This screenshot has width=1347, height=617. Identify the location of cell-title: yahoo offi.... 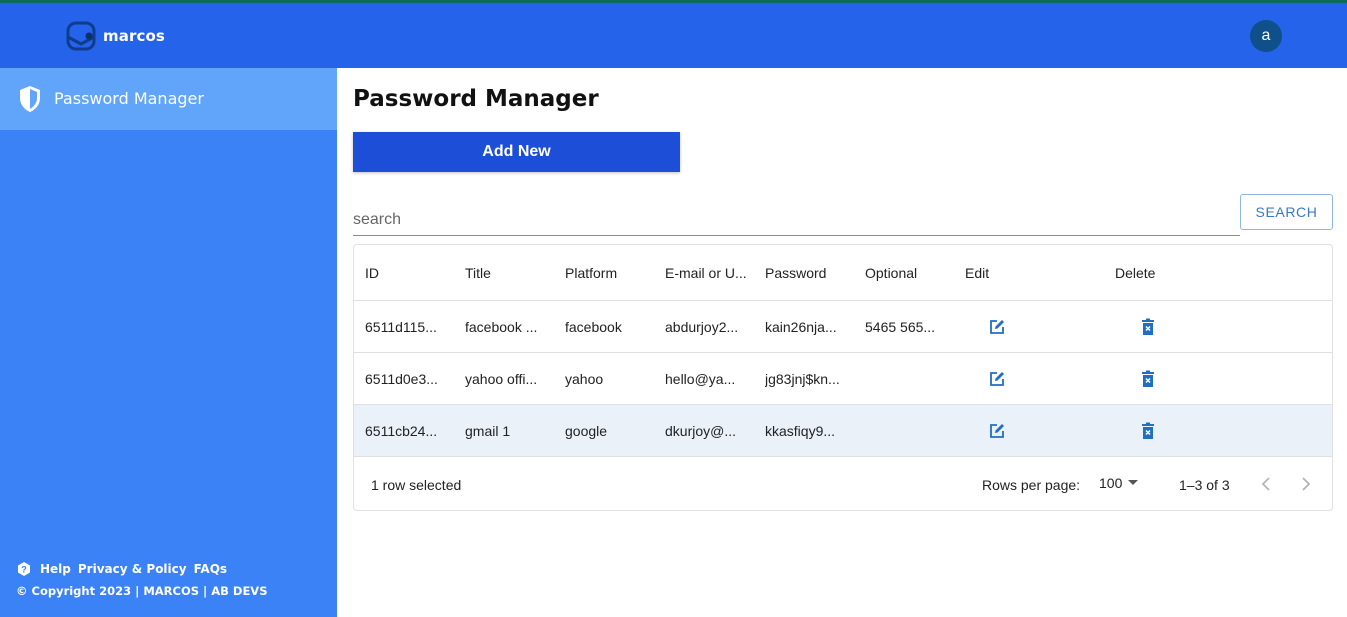
(501, 379).